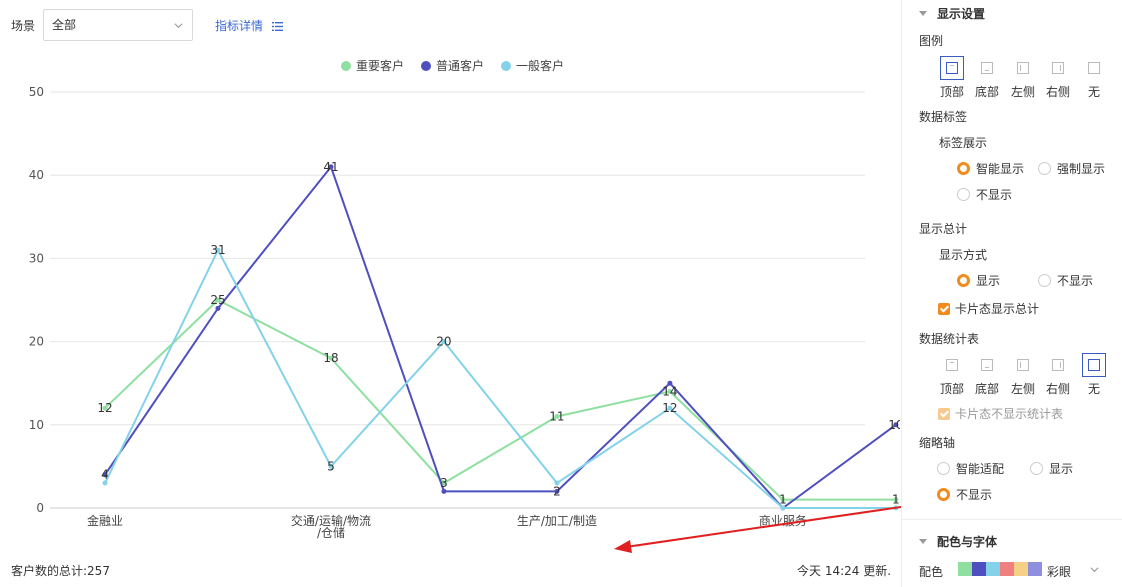 The width and height of the screenshot is (1122, 587). What do you see at coordinates (1000, 413) in the screenshot?
I see `card-hide-table-checkbox: 卡片态不显示统计表` at bounding box center [1000, 413].